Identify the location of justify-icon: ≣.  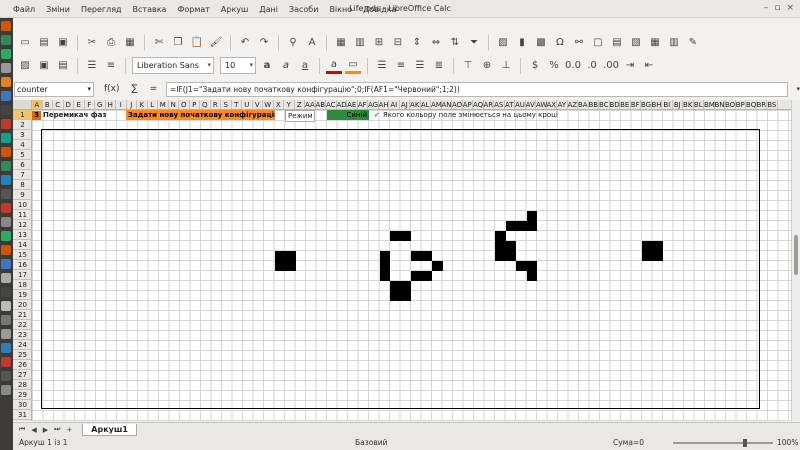
(439, 66).